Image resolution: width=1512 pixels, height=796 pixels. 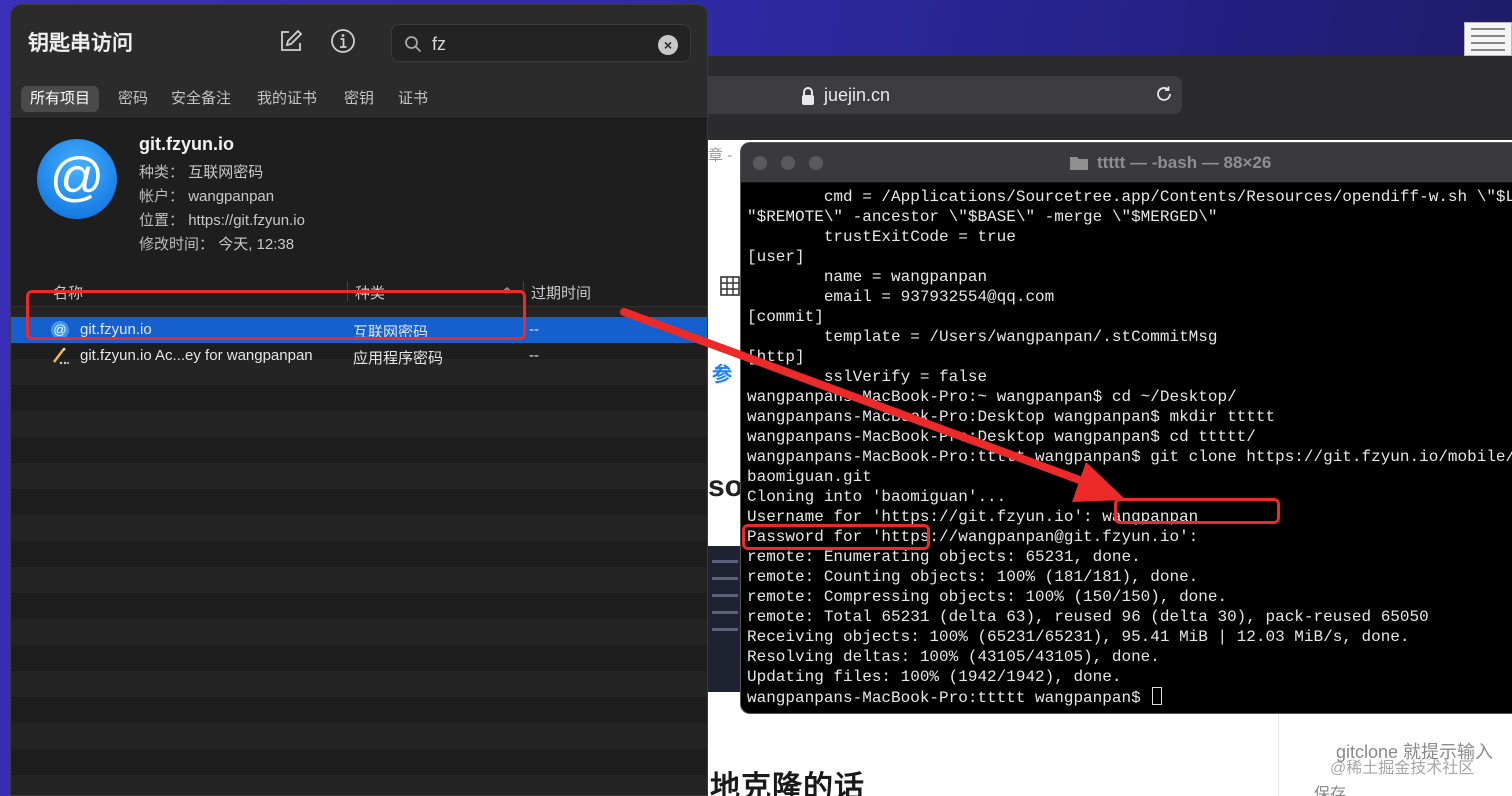 What do you see at coordinates (216, 243) in the screenshot?
I see `item-modified-row: 修改时间： 今天, 12:38` at bounding box center [216, 243].